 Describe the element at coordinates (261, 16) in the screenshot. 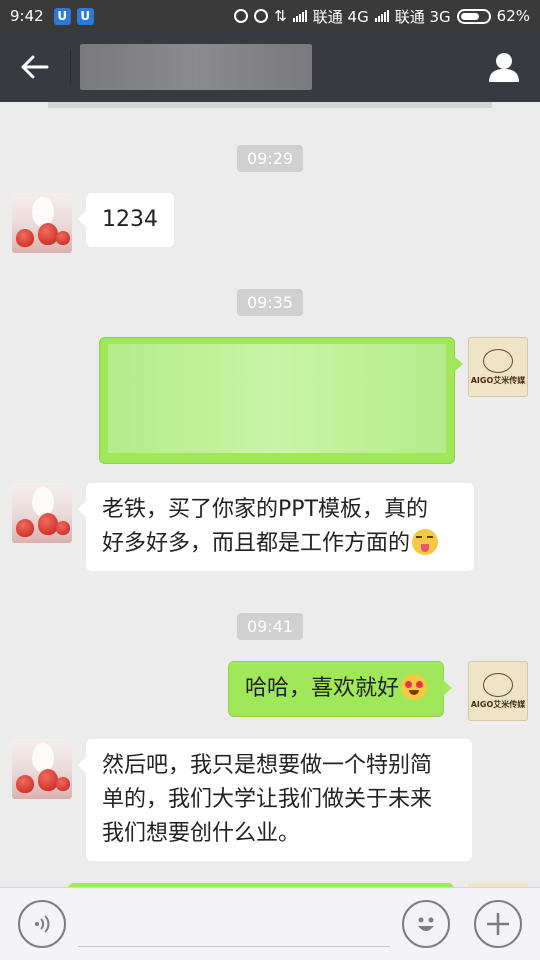

I see `alarm-icon` at that location.